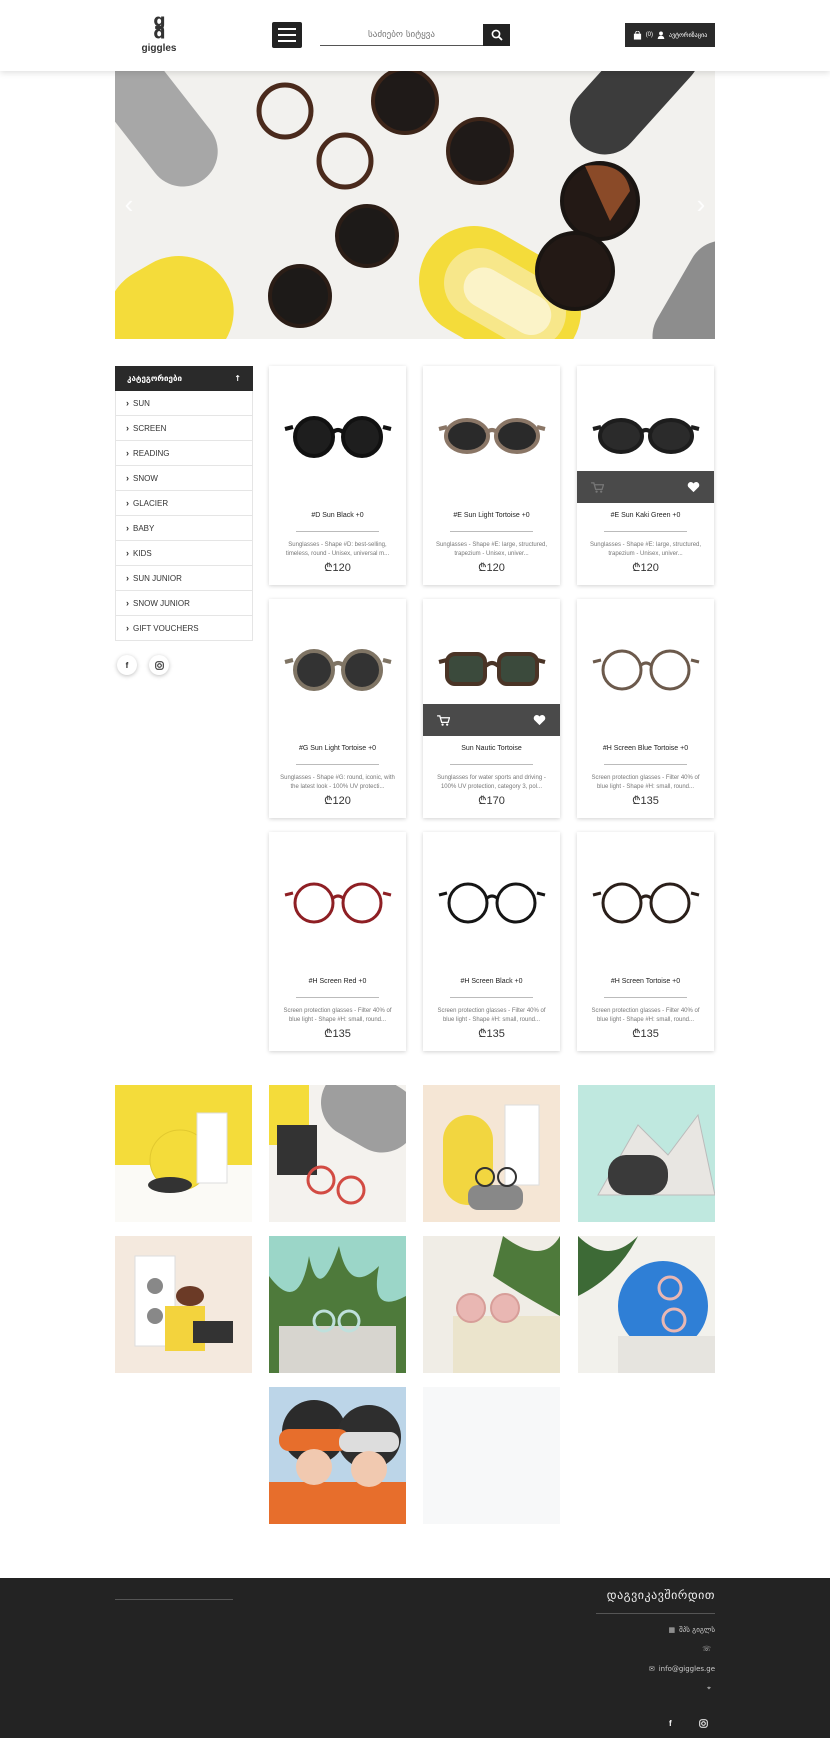 The width and height of the screenshot is (830, 1738). Describe the element at coordinates (708, 1649) in the screenshot. I see `footer-phone: ☏` at that location.